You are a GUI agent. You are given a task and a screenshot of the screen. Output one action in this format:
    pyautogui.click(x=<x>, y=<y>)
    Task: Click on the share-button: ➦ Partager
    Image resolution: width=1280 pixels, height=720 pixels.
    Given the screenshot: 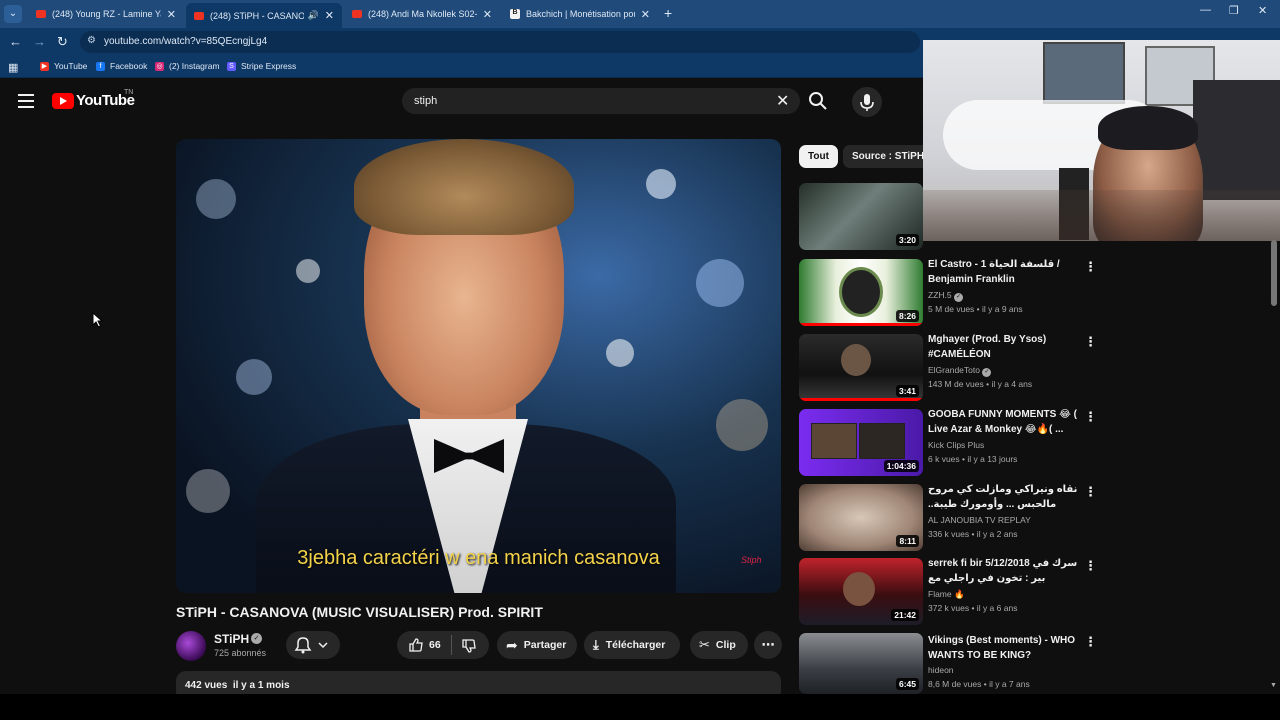 What is the action you would take?
    pyautogui.click(x=537, y=645)
    